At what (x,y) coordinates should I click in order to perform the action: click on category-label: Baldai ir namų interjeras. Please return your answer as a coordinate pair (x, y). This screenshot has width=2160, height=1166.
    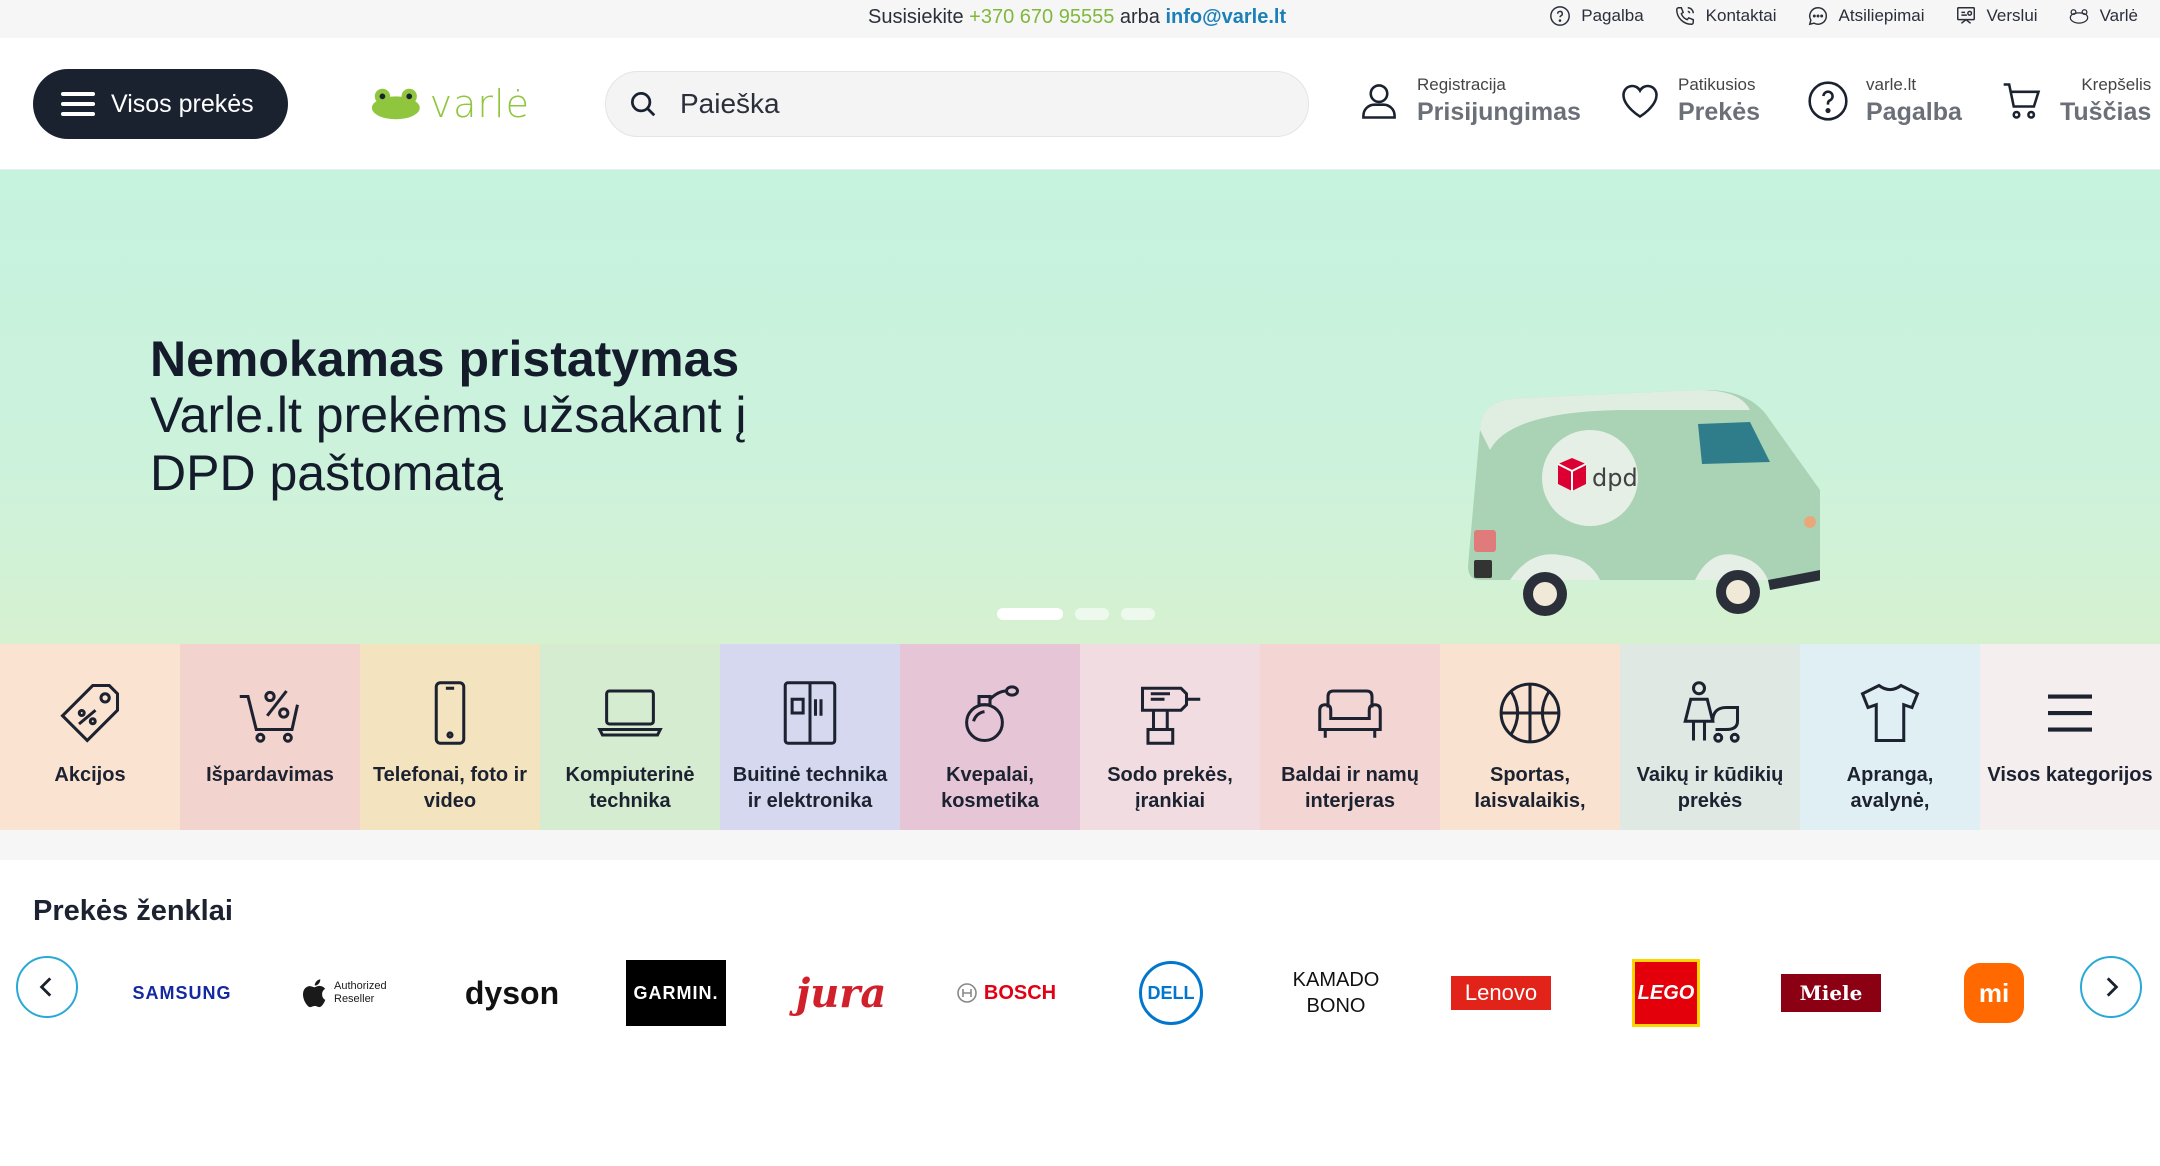
    Looking at the image, I should click on (1350, 788).